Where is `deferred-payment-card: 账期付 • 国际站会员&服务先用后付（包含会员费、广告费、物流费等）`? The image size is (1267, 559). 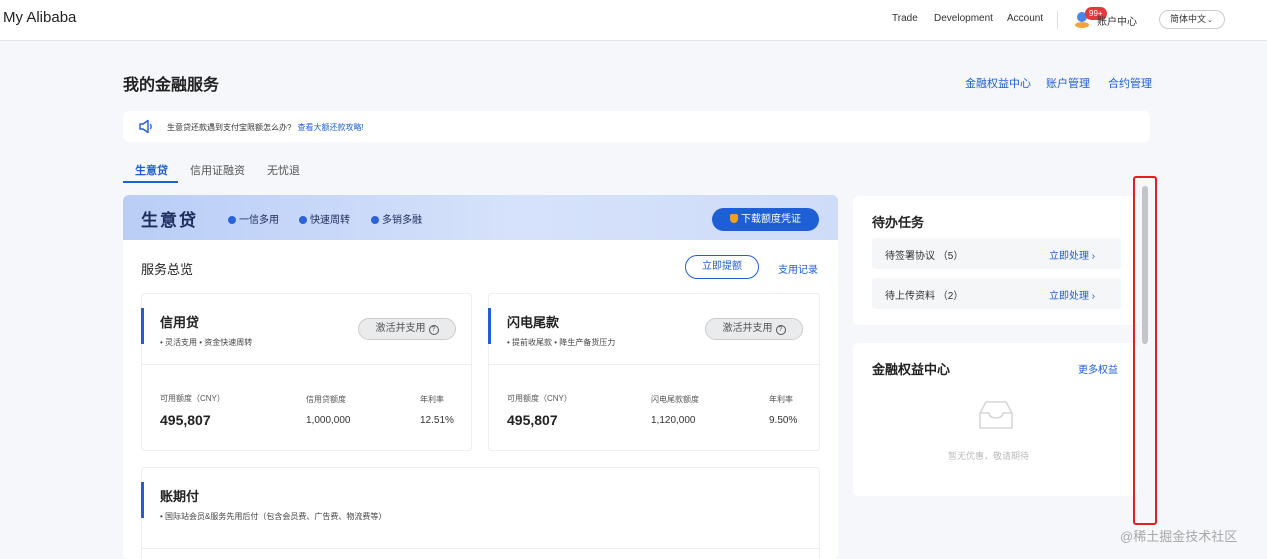 deferred-payment-card: 账期付 • 国际站会员&服务先用后付（包含会员费、广告费、物流费等） is located at coordinates (480, 513).